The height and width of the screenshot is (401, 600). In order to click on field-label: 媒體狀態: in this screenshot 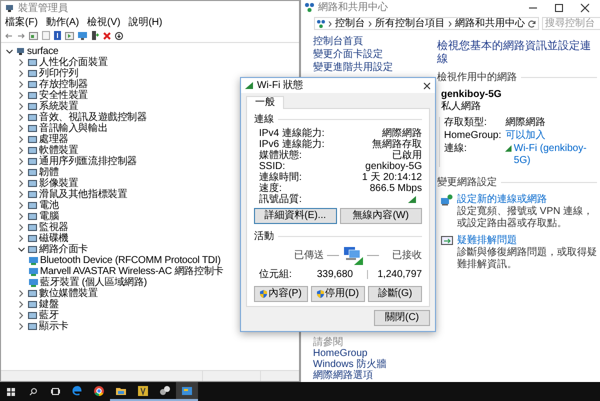, I will do `click(280, 155)`.